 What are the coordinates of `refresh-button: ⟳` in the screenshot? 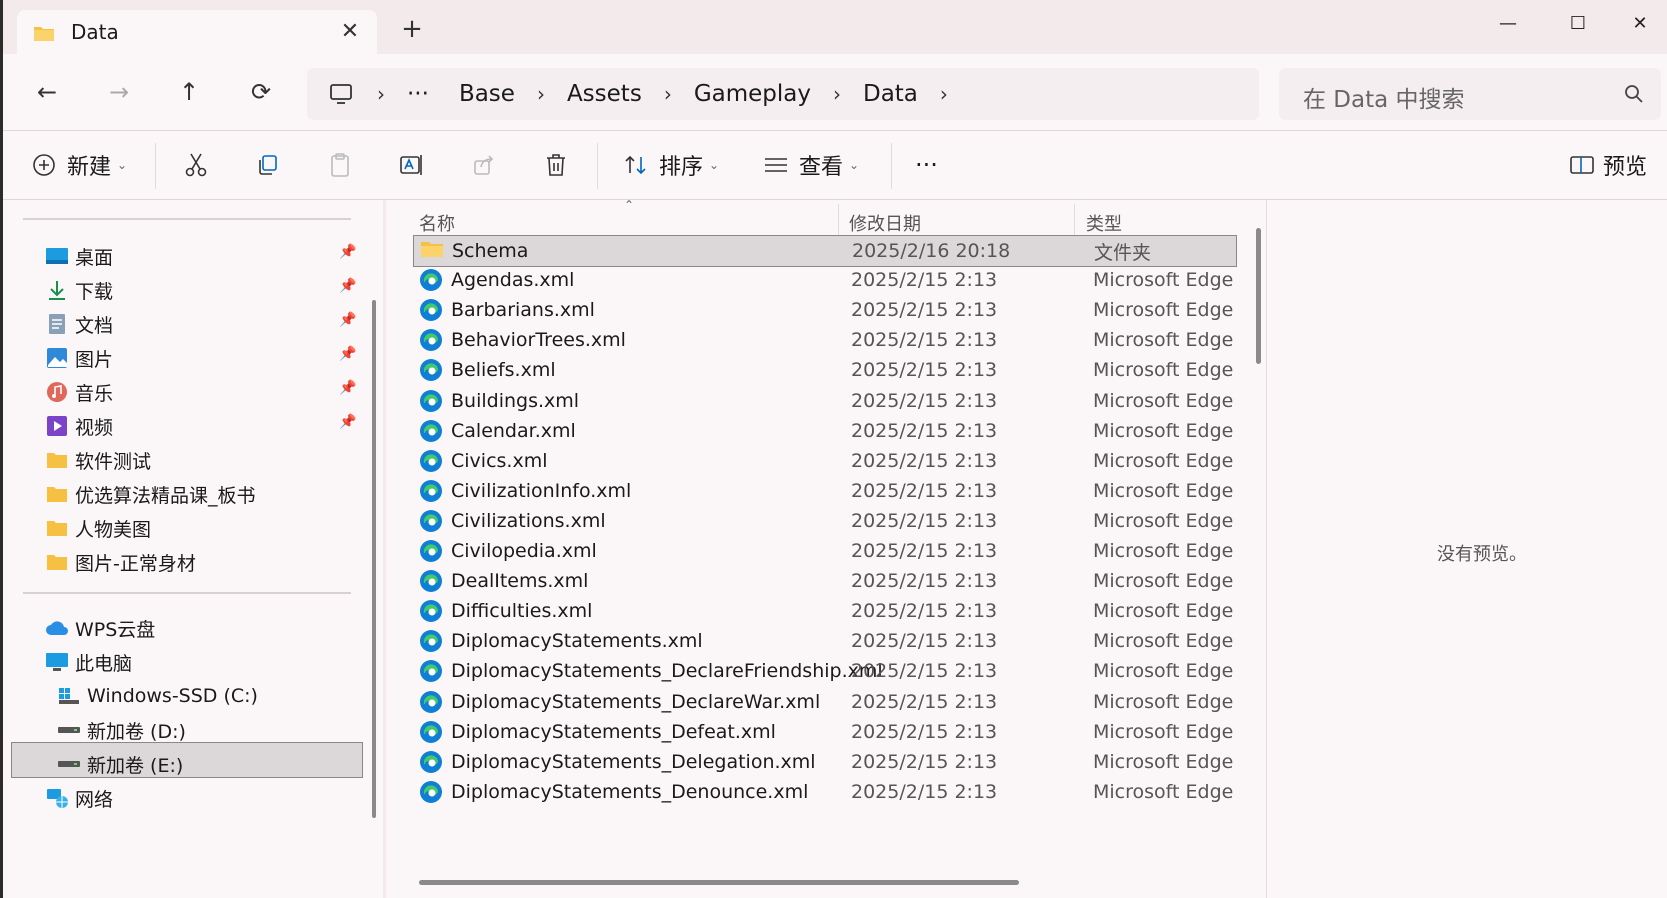 It's located at (261, 92).